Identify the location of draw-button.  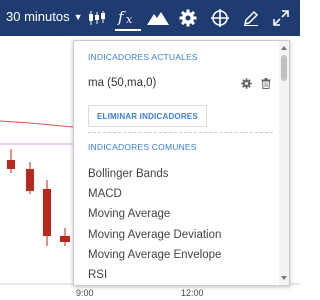
(251, 18).